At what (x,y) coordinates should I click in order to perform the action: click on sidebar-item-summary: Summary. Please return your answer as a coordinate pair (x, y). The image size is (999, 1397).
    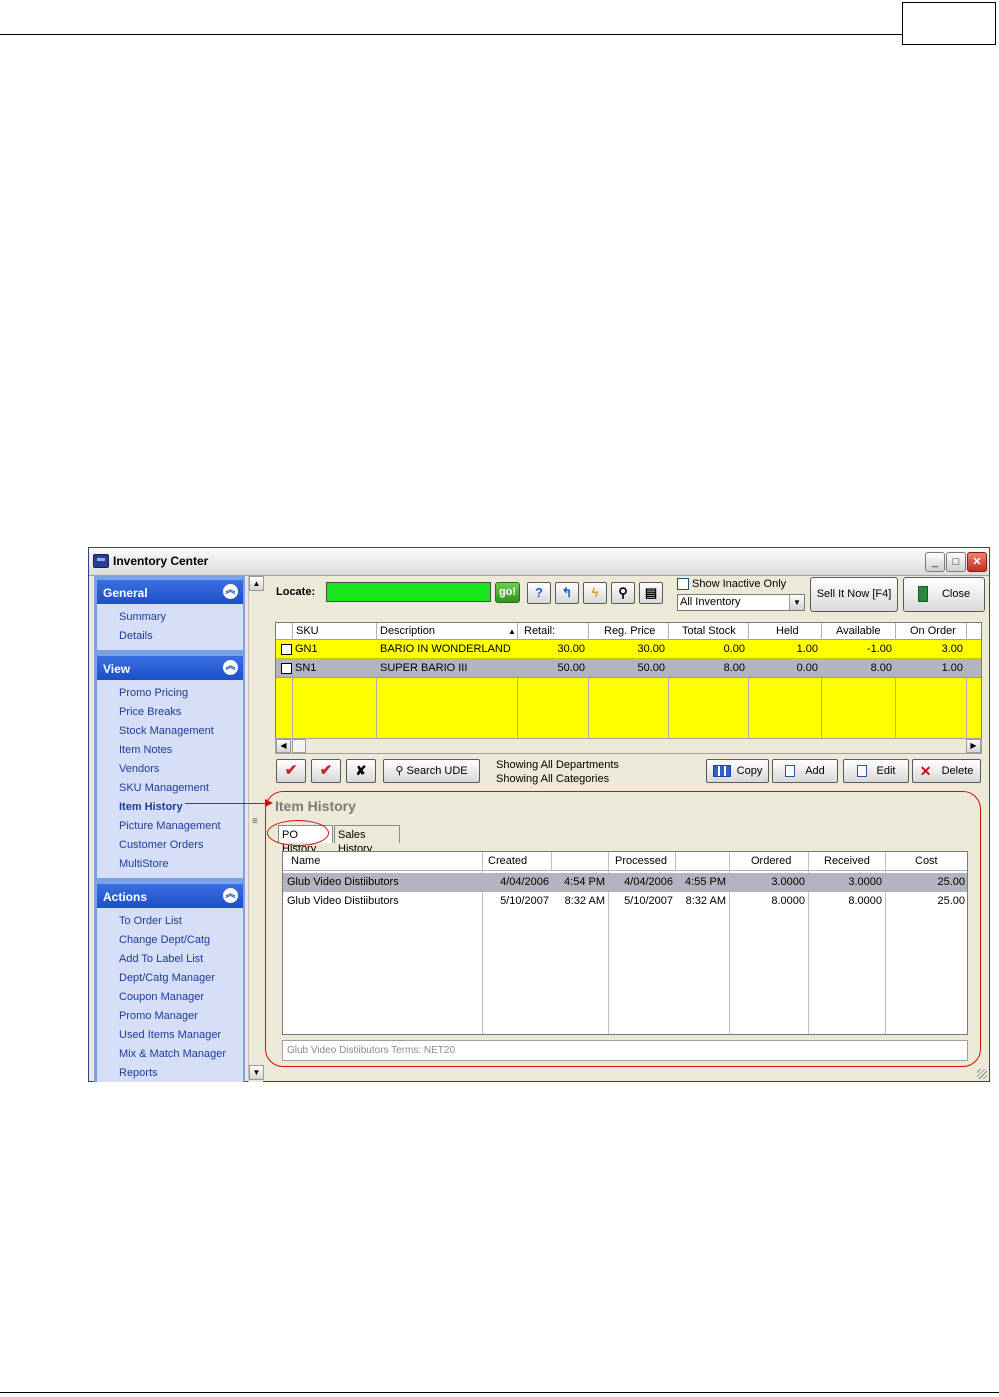
    Looking at the image, I should click on (170, 617).